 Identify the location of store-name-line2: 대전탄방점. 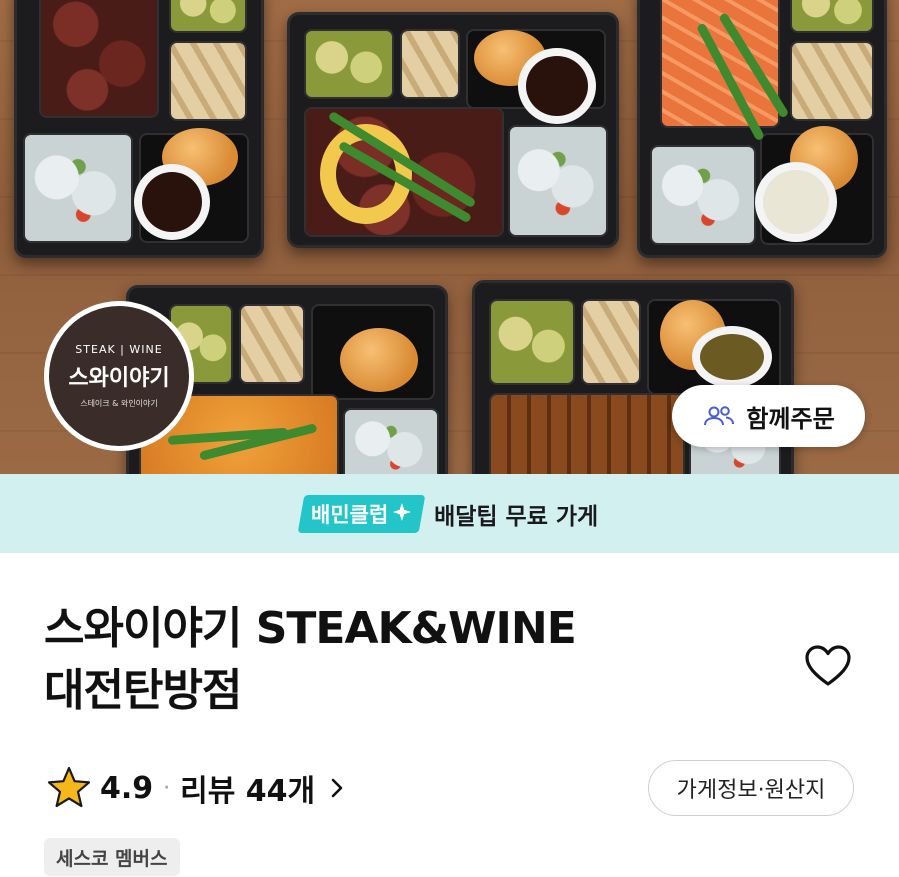
(143, 690).